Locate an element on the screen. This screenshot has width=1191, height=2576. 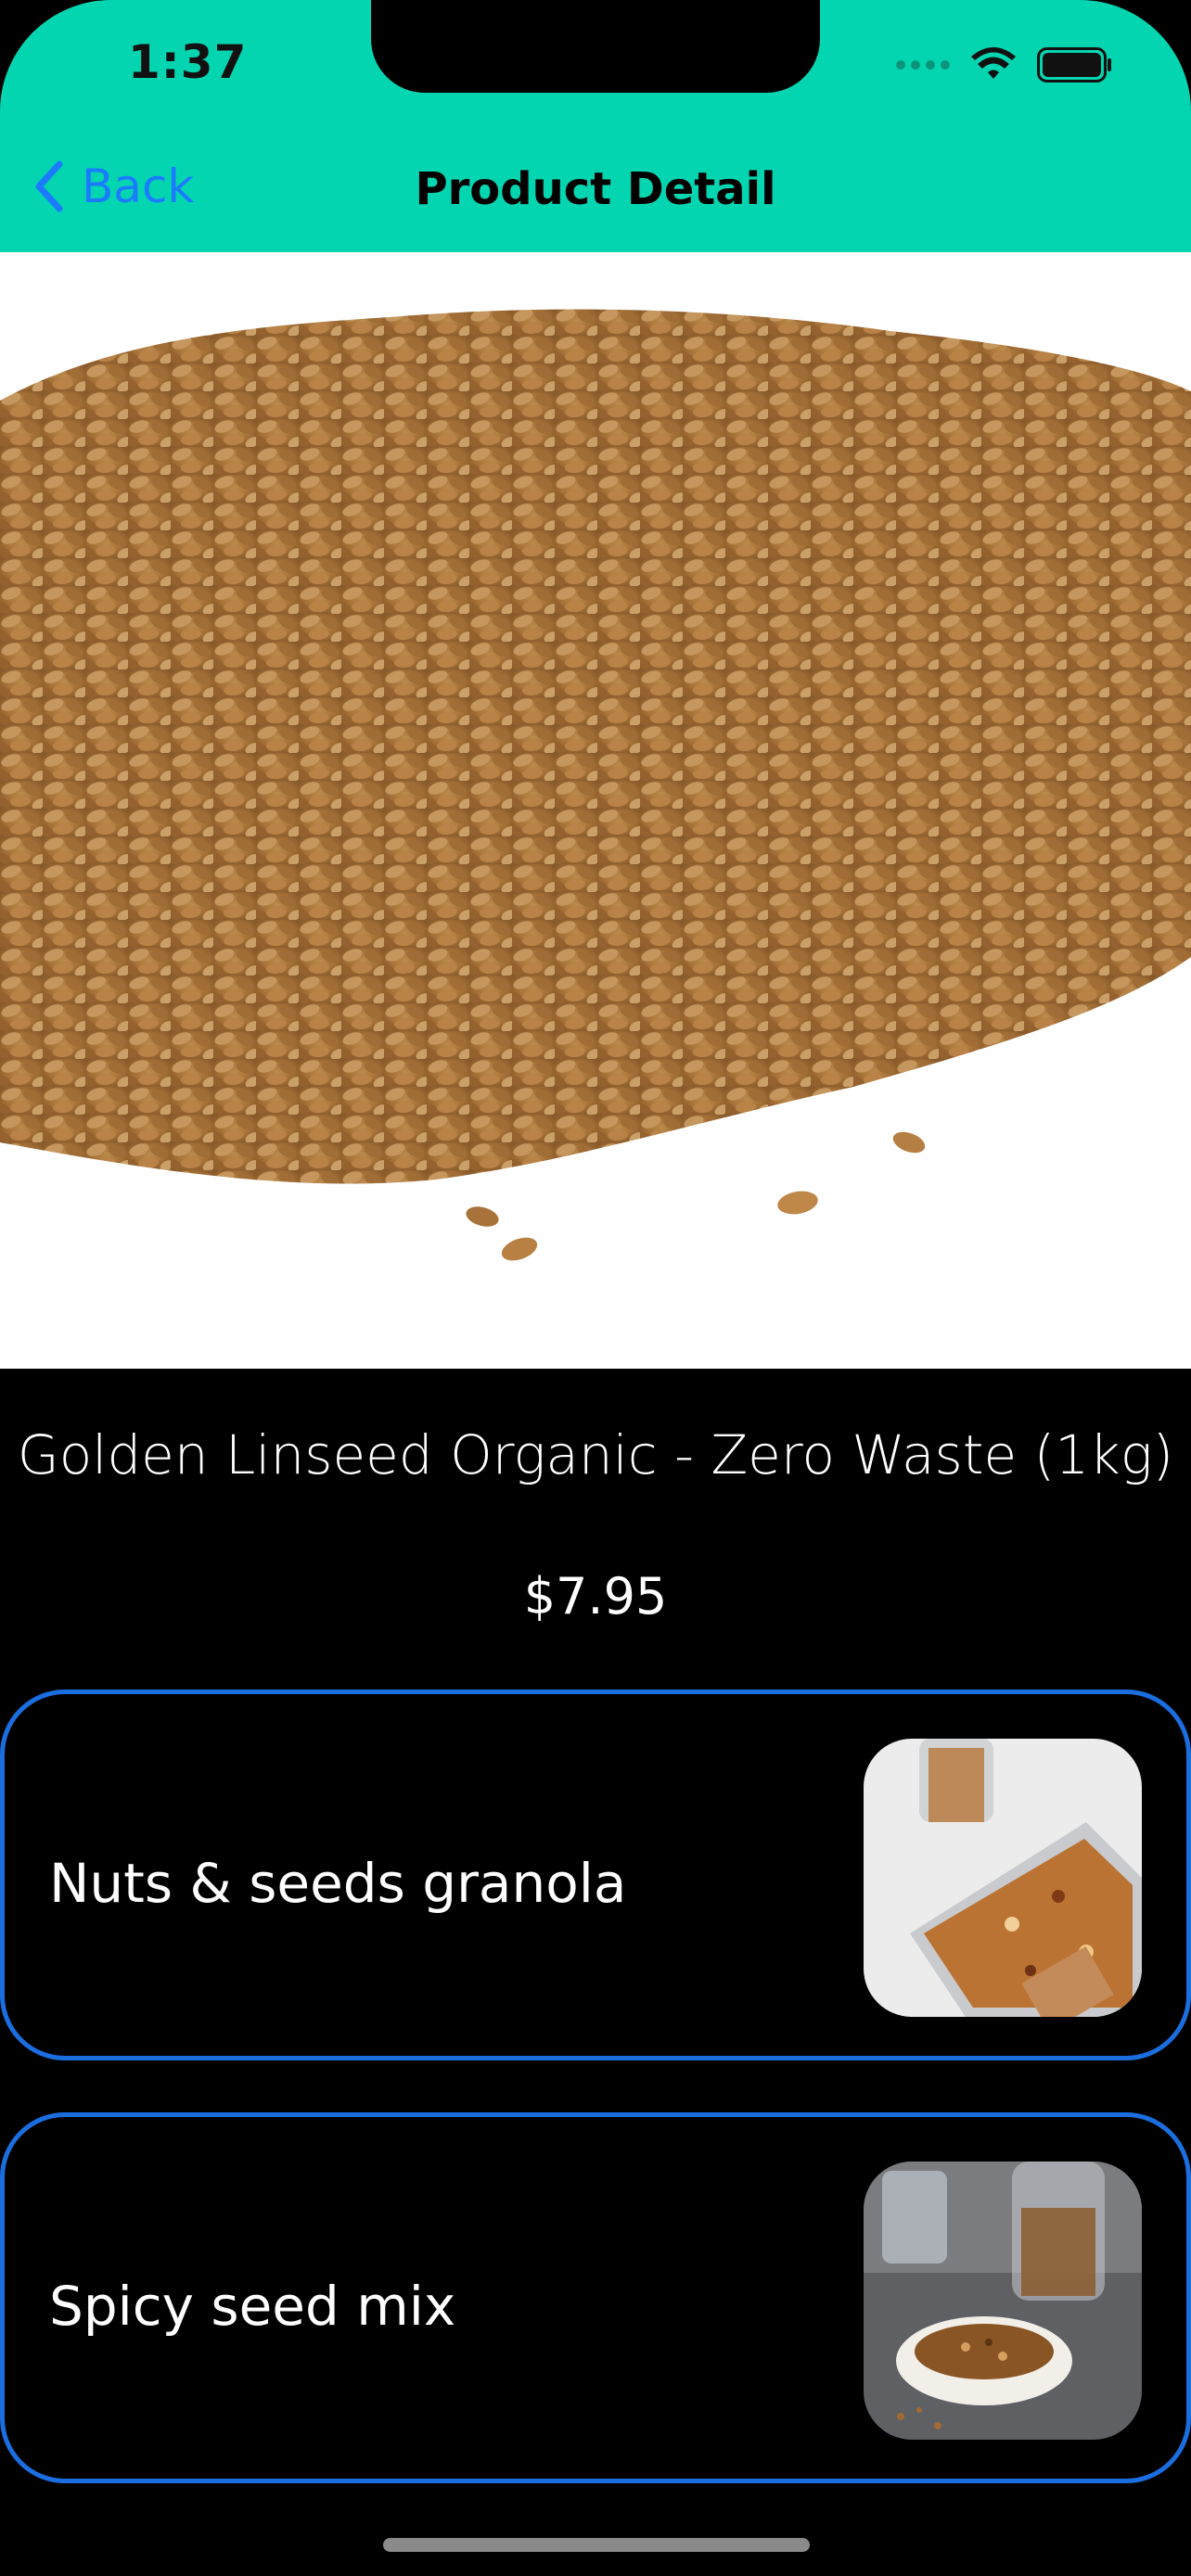
device-notch is located at coordinates (595, 46).